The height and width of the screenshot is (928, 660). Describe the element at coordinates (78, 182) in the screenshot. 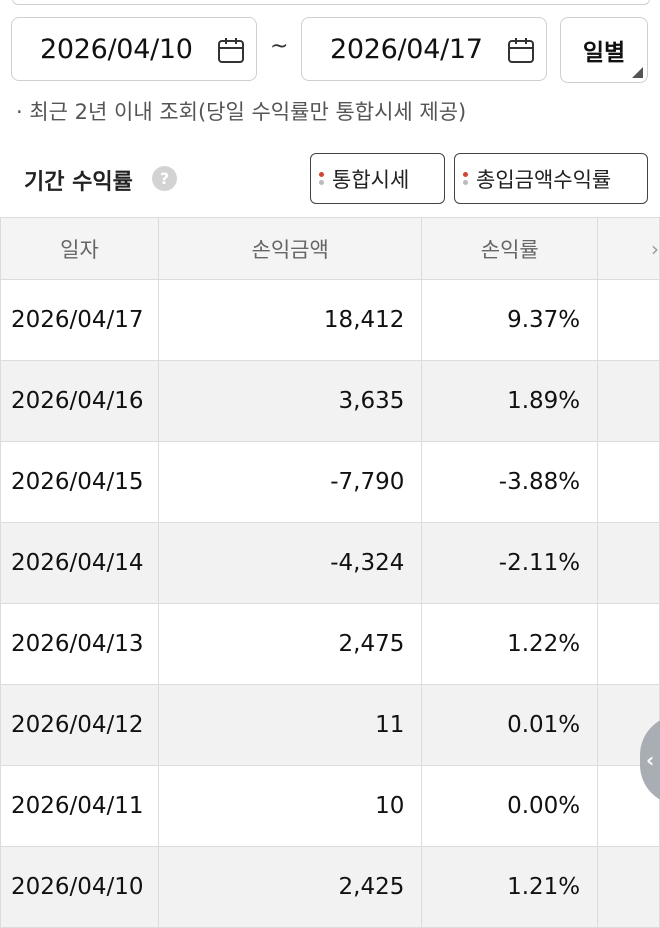

I see `section-title: 기간 수익률` at that location.